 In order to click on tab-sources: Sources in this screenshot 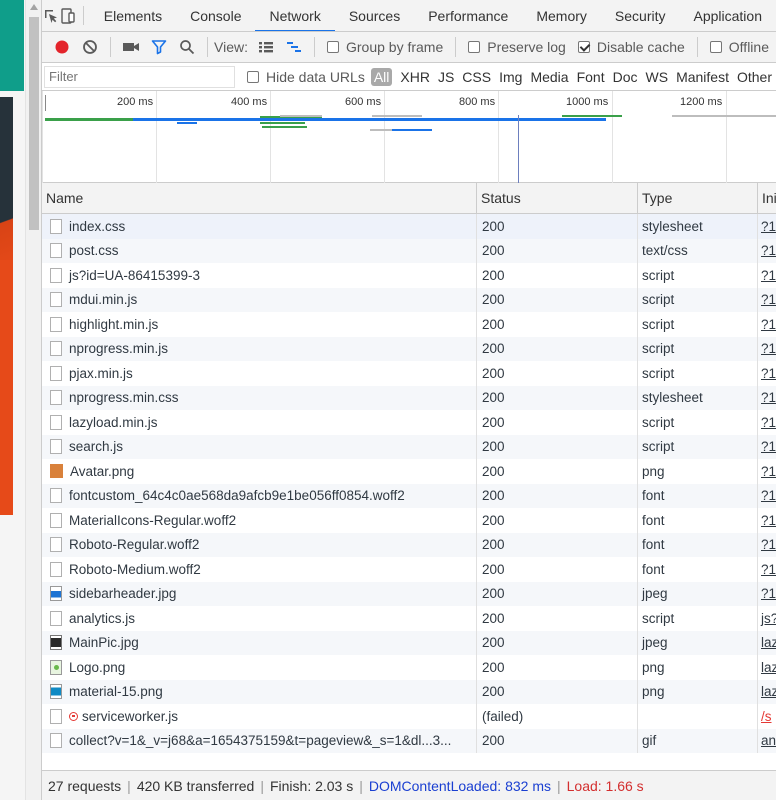, I will do `click(374, 15)`.